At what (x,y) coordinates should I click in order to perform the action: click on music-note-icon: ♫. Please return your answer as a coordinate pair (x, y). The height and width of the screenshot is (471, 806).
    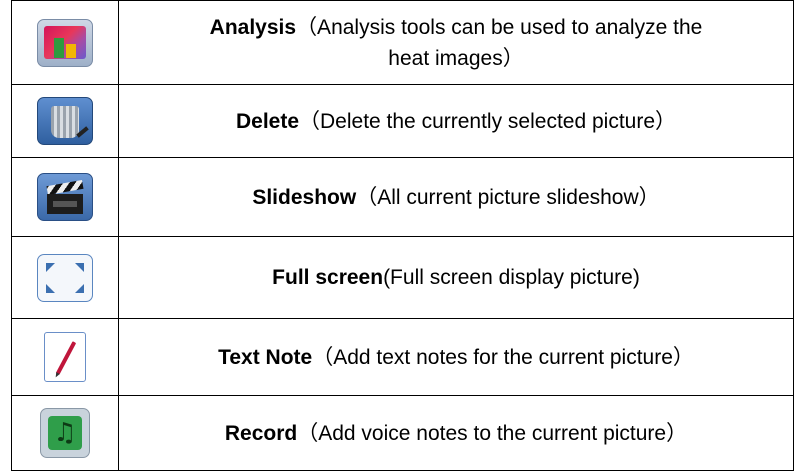
    Looking at the image, I should click on (65, 433).